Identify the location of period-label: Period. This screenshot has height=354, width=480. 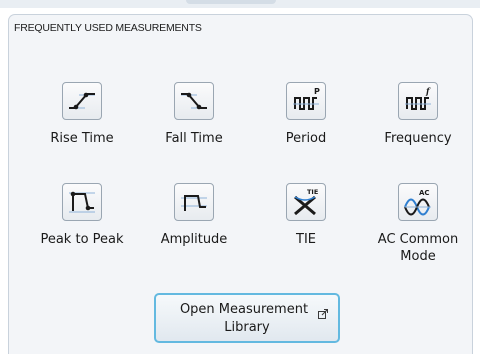
(306, 138).